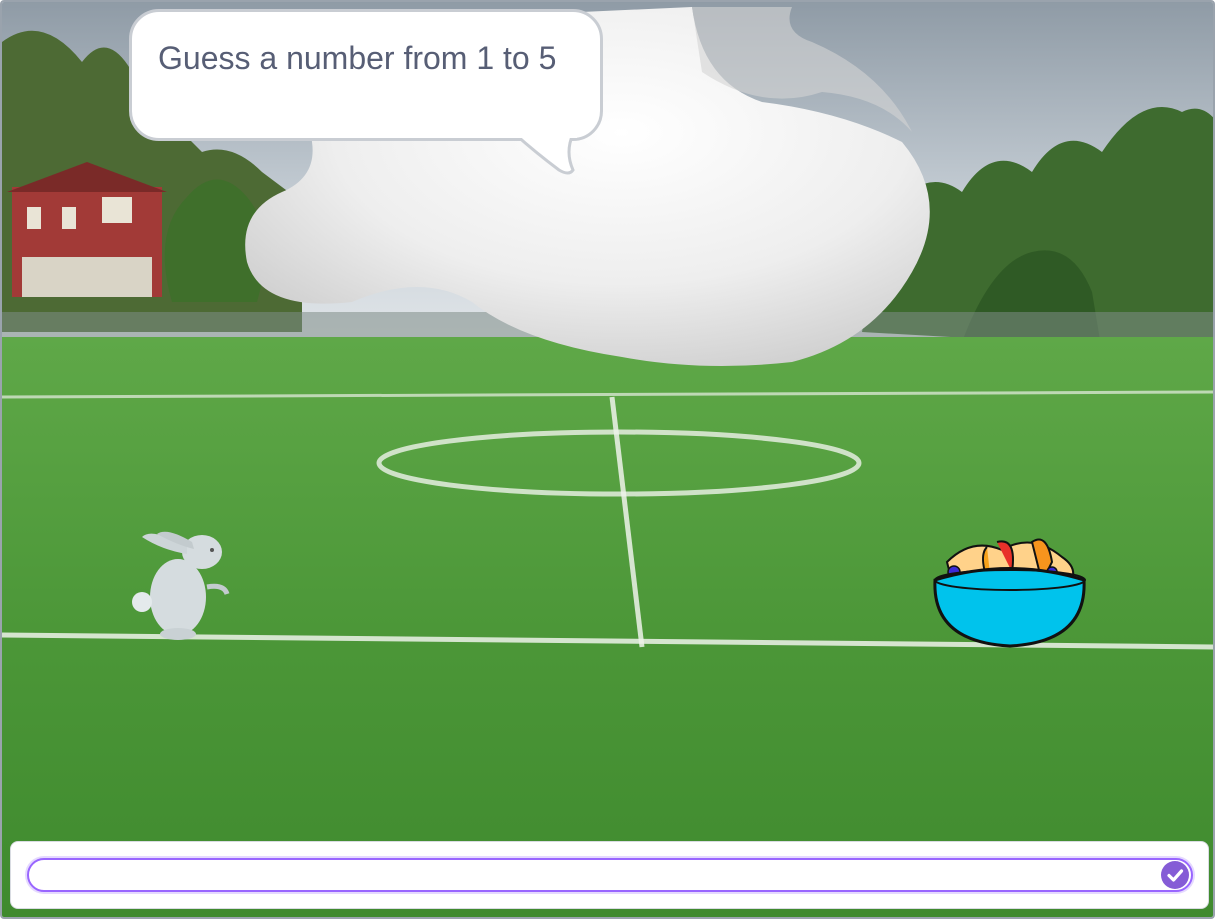 Image resolution: width=1215 pixels, height=919 pixels. I want to click on check-icon, so click(1175, 875).